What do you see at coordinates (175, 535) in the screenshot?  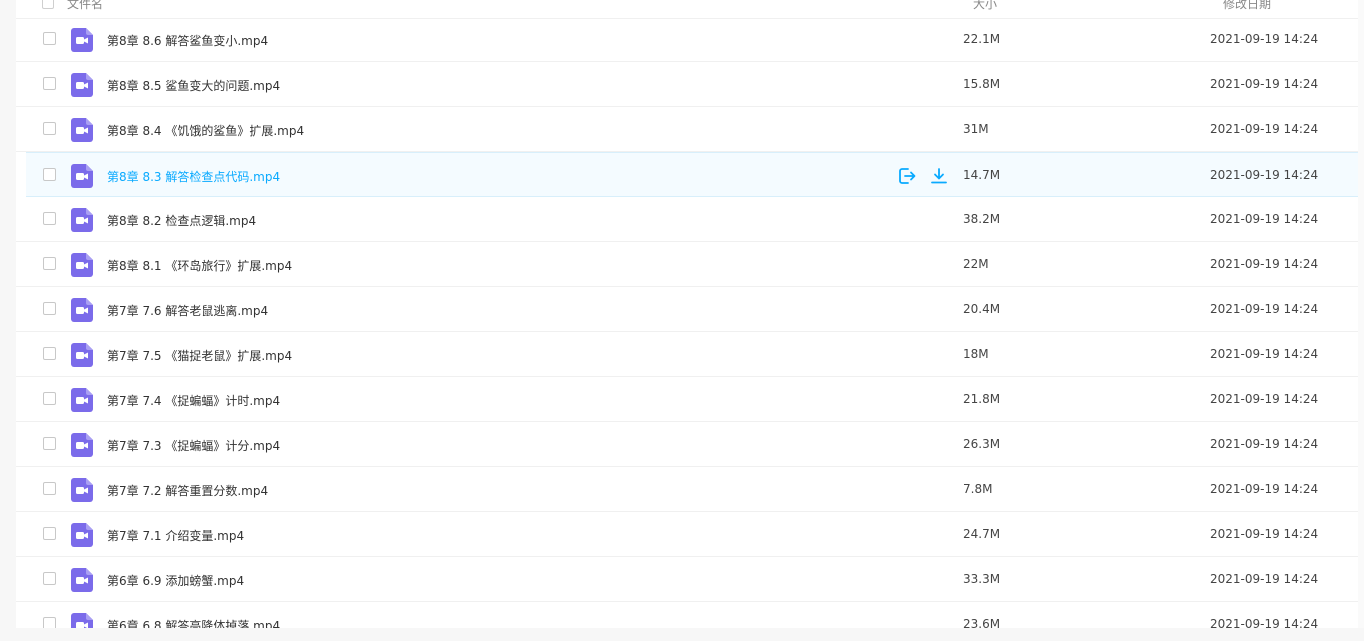 I see `file-name: 第7章 7.1 介绍变量.mp4` at bounding box center [175, 535].